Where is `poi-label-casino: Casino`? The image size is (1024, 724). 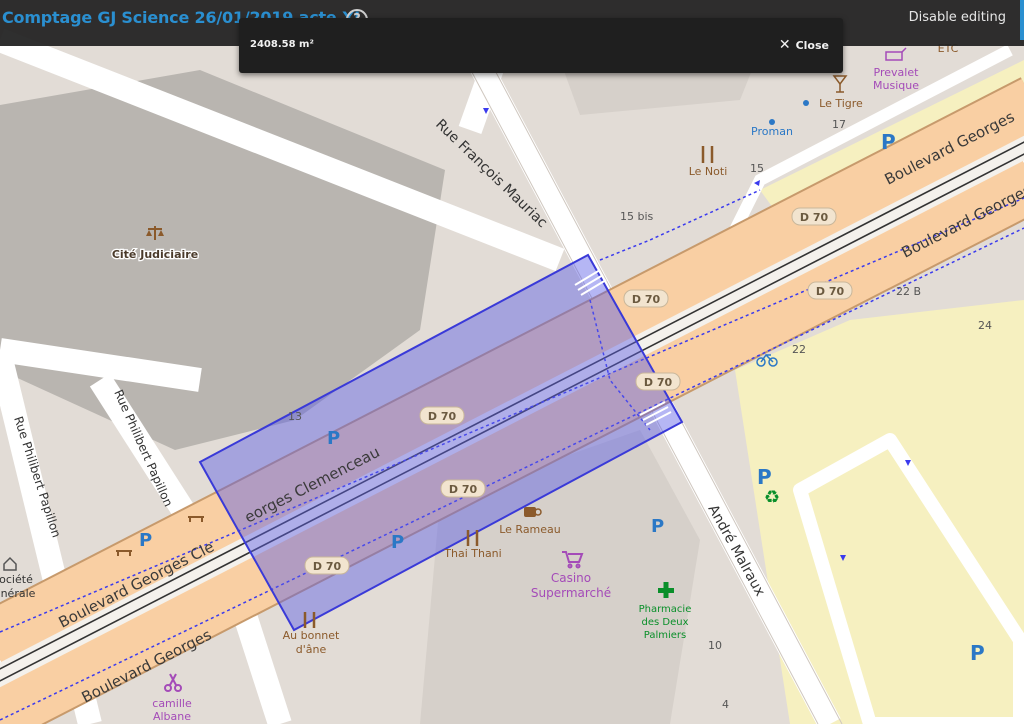 poi-label-casino: Casino is located at coordinates (571, 578).